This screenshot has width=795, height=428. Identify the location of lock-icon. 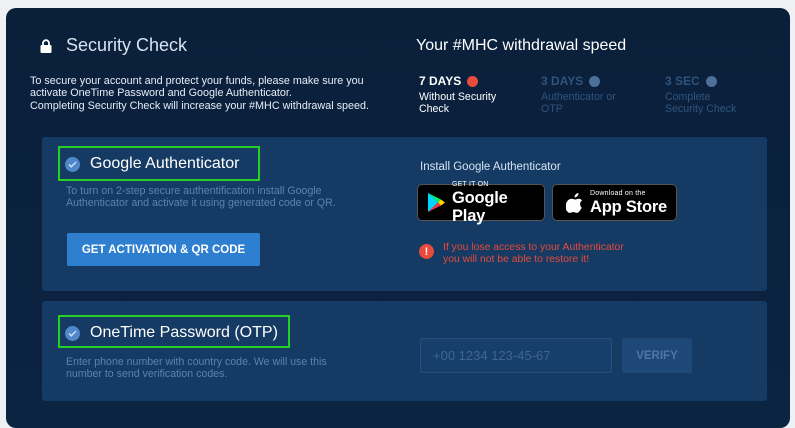
(46, 45).